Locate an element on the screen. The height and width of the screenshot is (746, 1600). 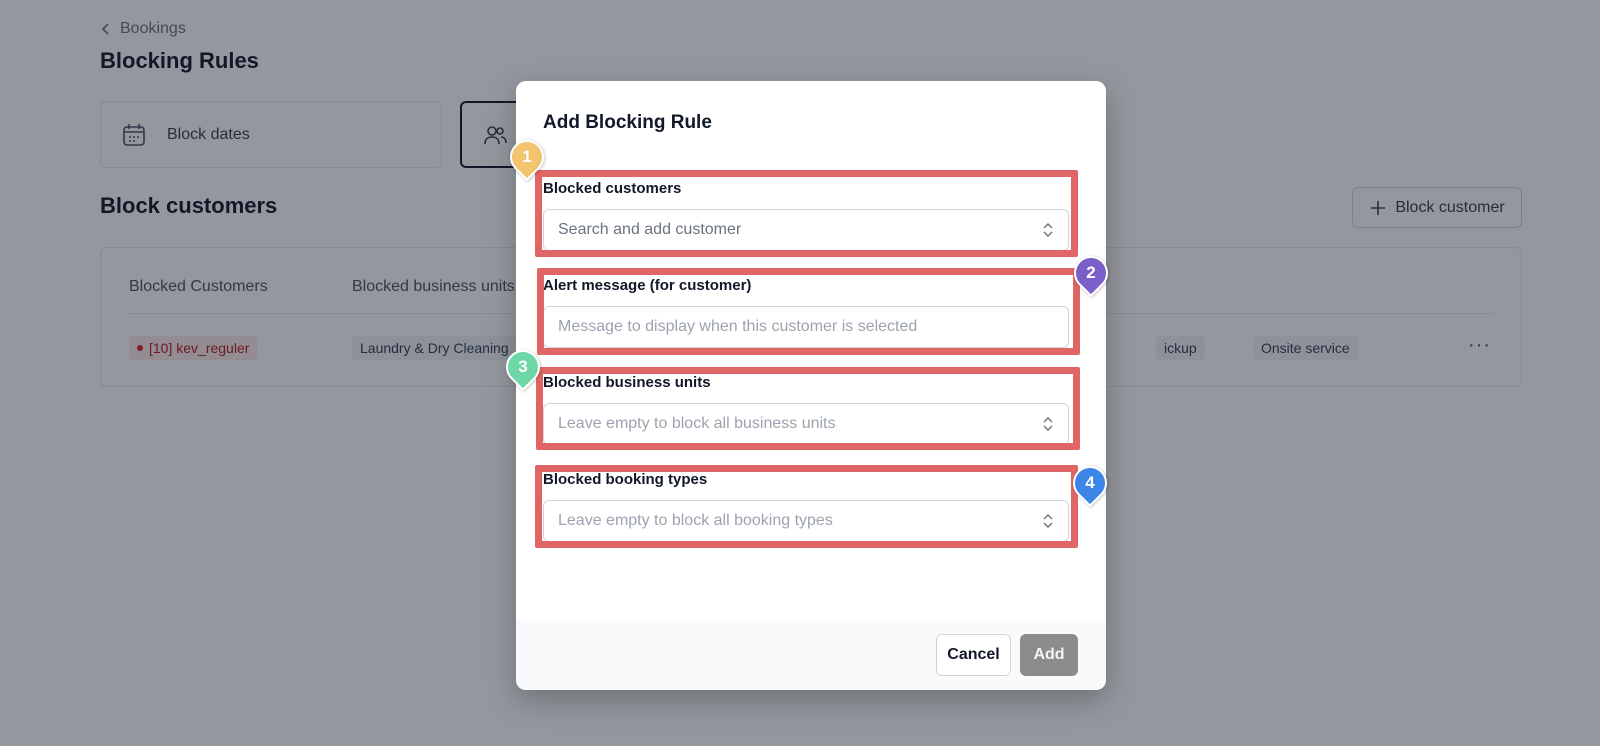
blocked-booking-types-placeholder: Leave empty to block all booking types is located at coordinates (695, 520).